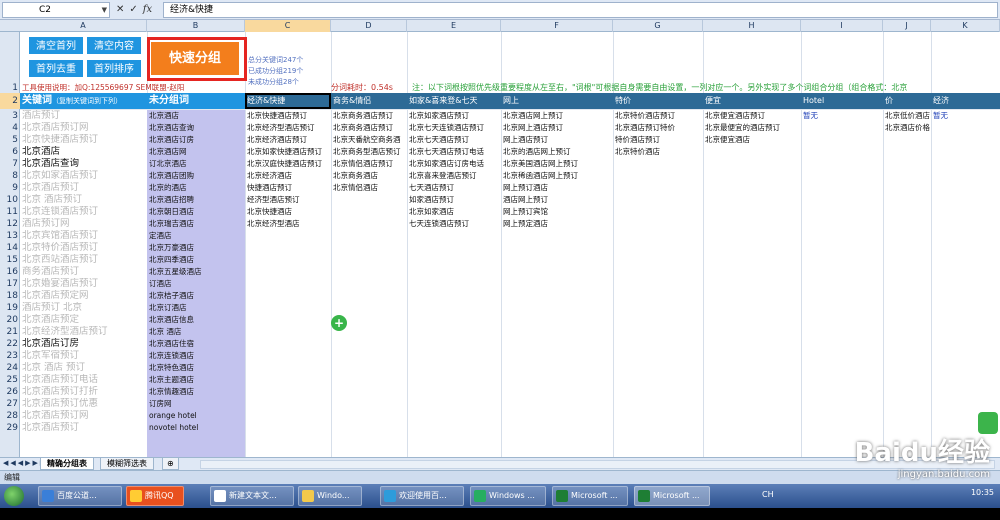 The image size is (1000, 520). I want to click on cell: 北京酒店预订打折, so click(84, 392).